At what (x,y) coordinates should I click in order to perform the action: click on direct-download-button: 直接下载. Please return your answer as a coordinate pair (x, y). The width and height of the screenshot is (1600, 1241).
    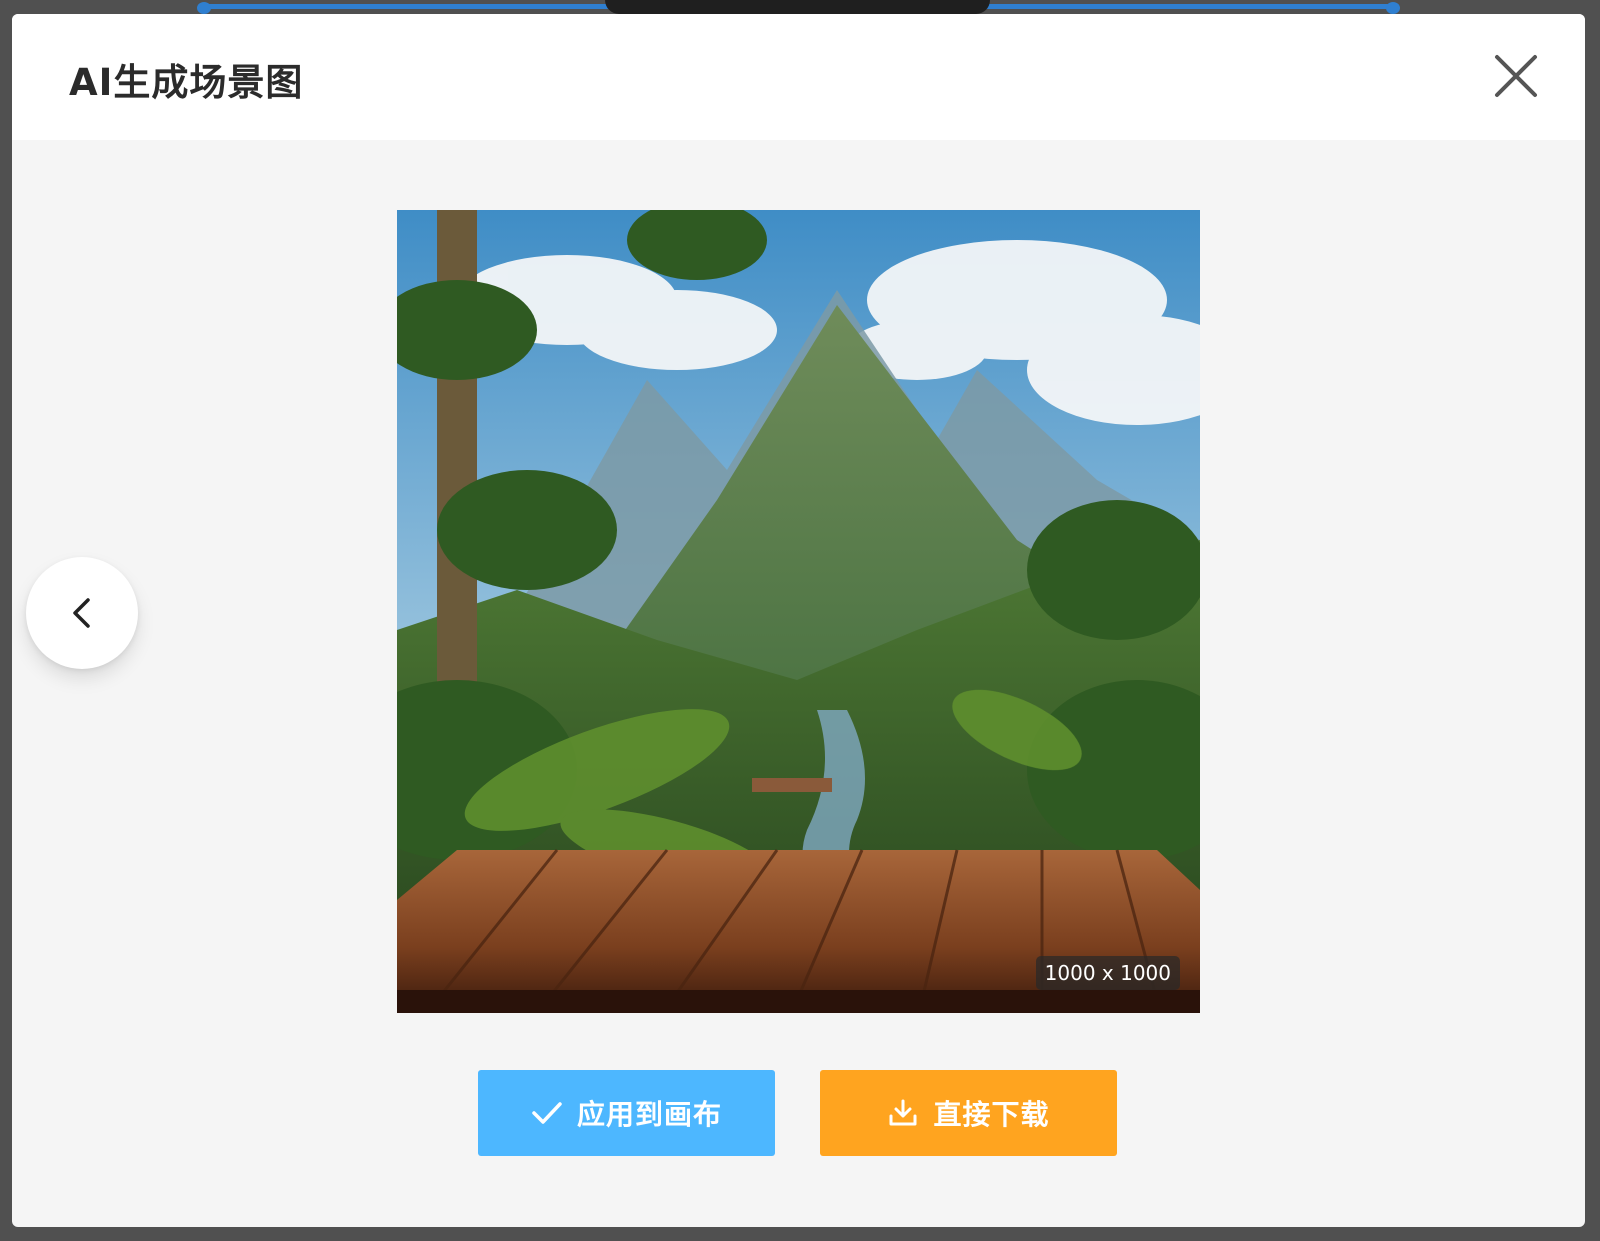
    Looking at the image, I should click on (968, 1113).